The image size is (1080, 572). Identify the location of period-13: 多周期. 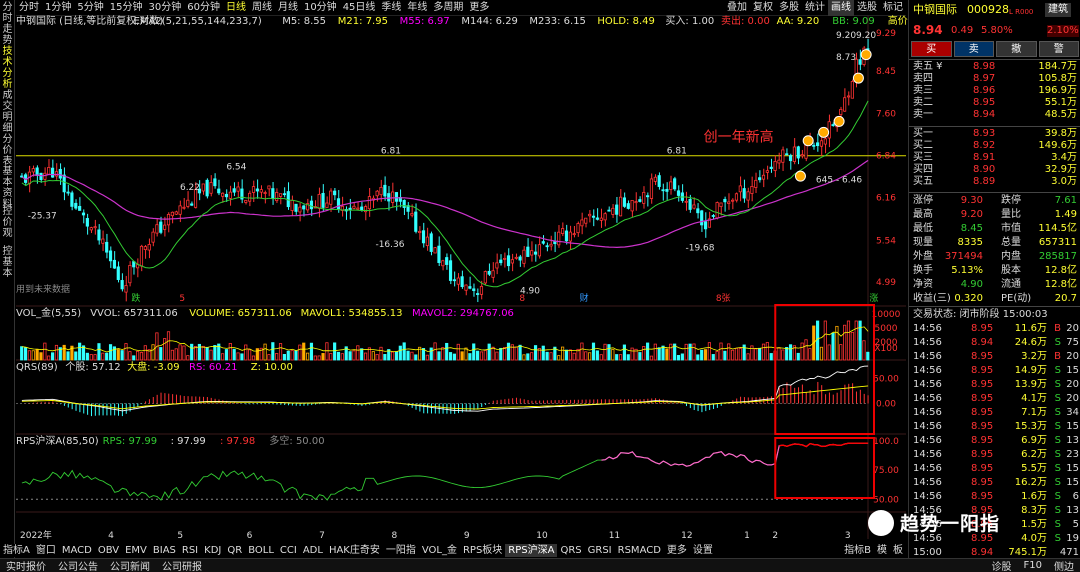
(448, 8).